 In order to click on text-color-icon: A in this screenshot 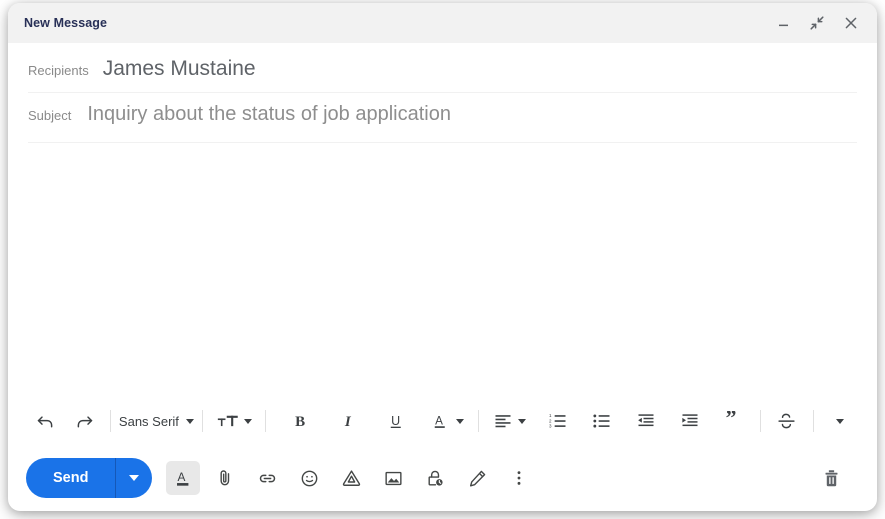, I will do `click(441, 421)`.